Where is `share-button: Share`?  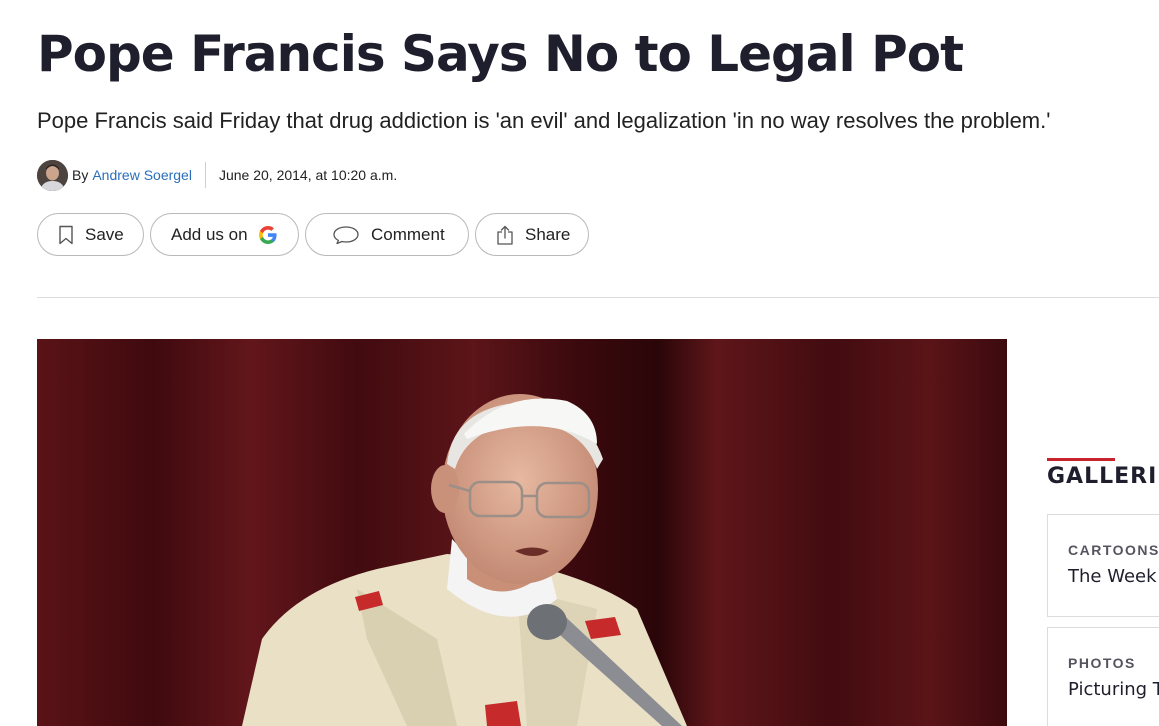 share-button: Share is located at coordinates (532, 234).